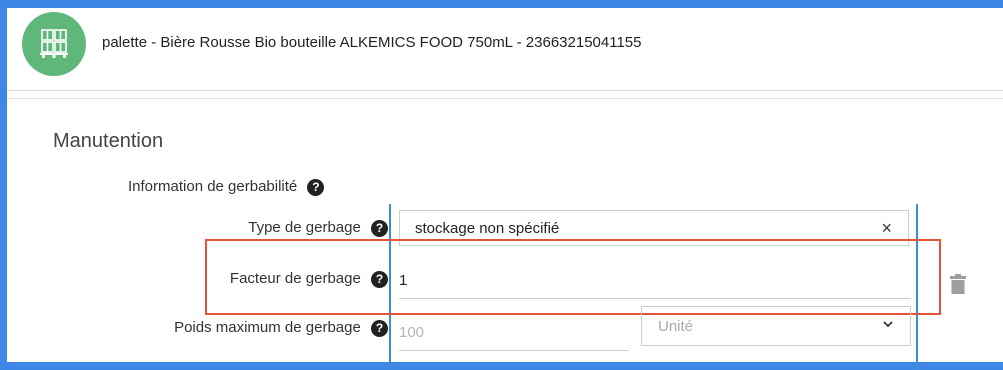 The image size is (1003, 370). Describe the element at coordinates (676, 326) in the screenshot. I see `unit-placeholder: Unité` at that location.